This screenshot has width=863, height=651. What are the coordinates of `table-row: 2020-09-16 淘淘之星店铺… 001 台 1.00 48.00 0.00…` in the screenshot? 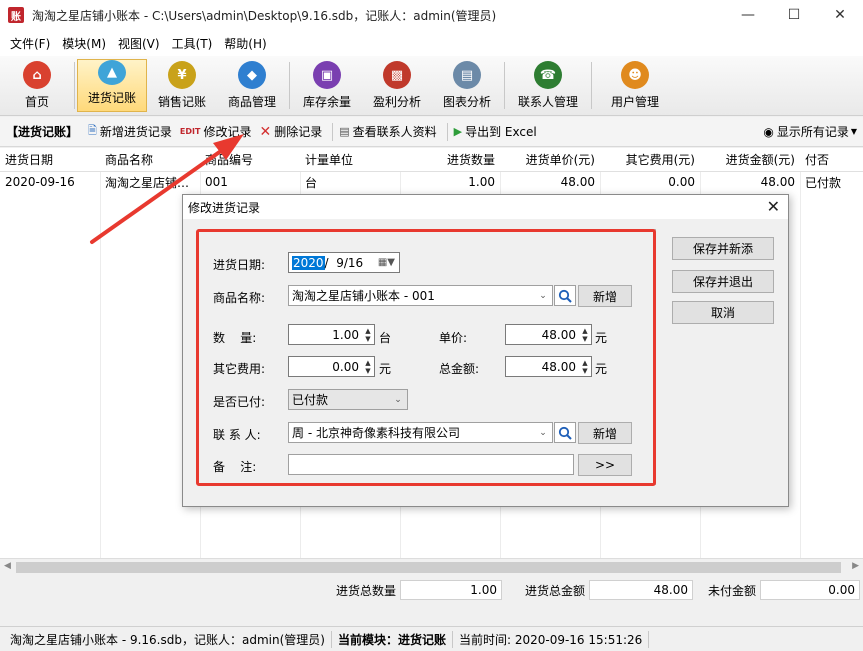 It's located at (431, 182).